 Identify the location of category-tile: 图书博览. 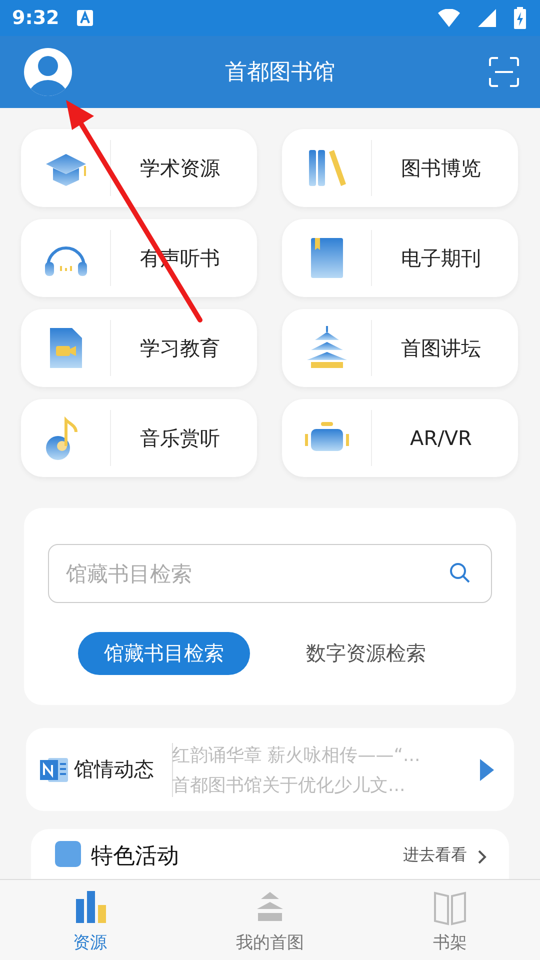
(400, 168).